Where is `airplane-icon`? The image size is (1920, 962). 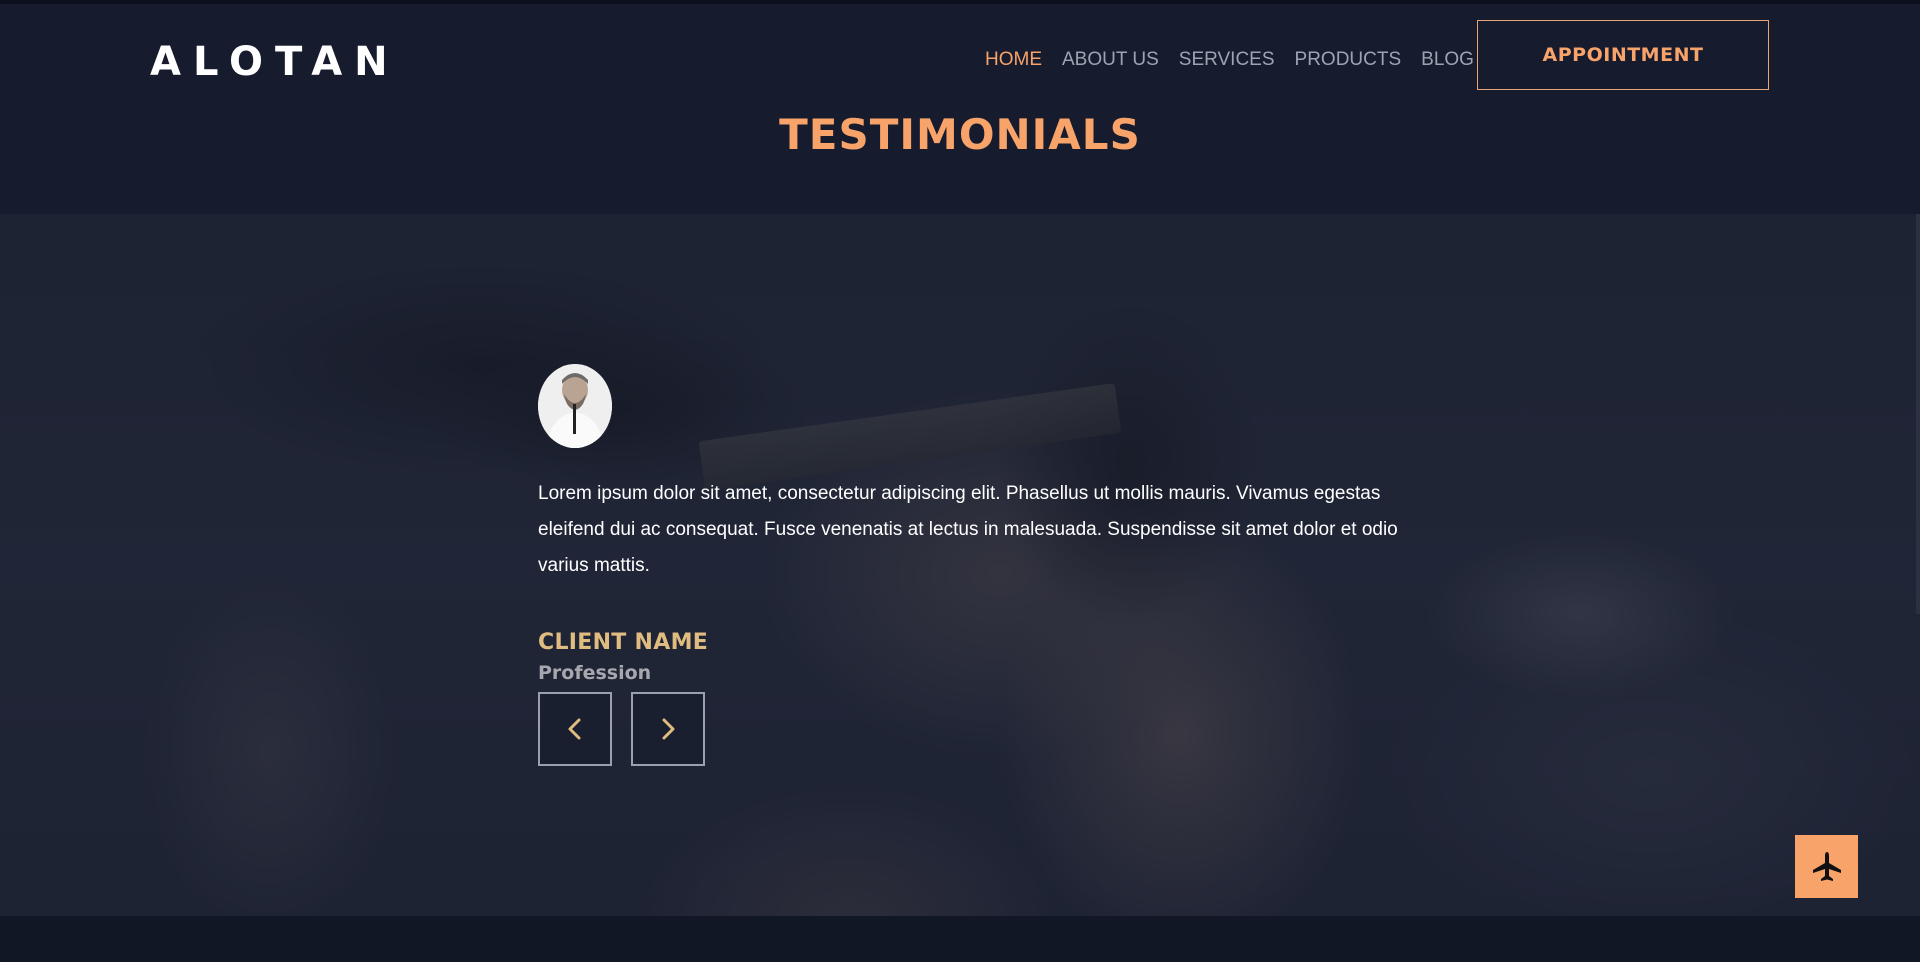 airplane-icon is located at coordinates (1826, 866).